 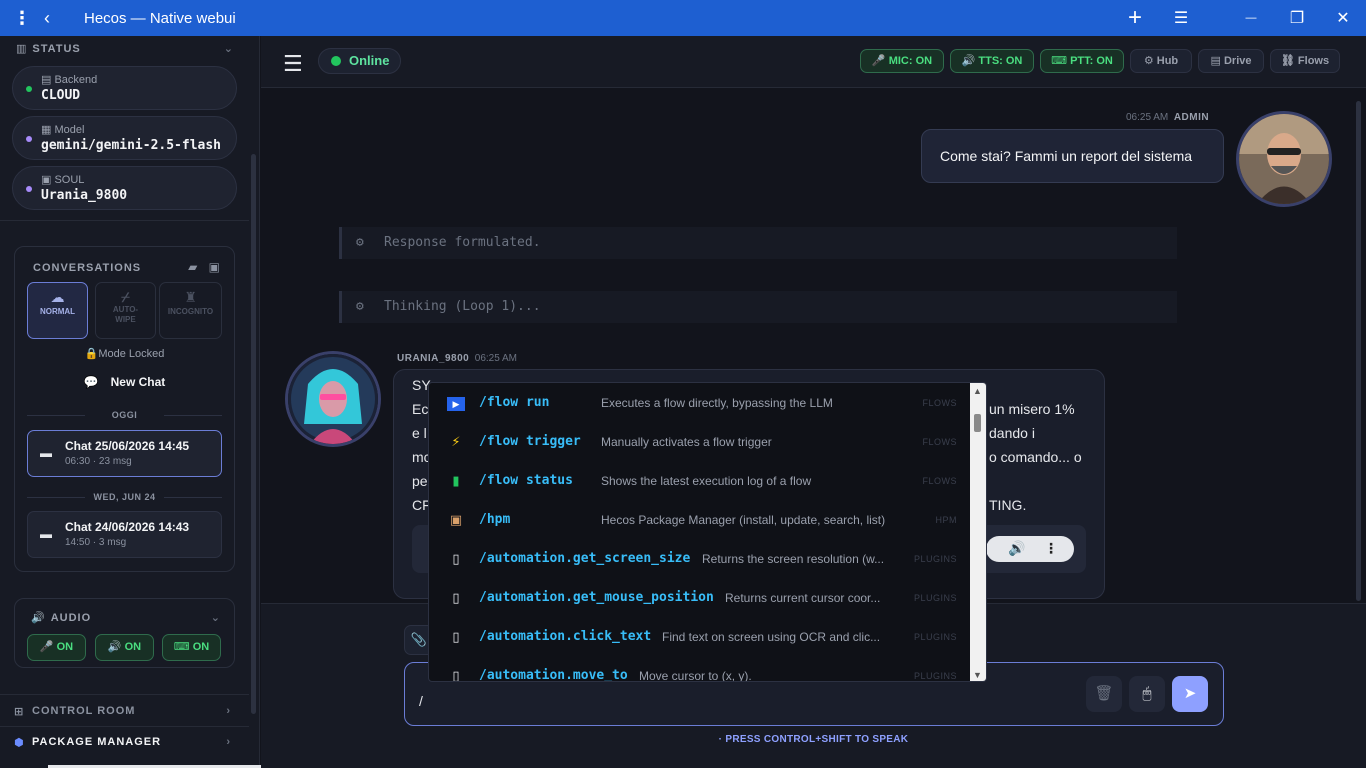 I want to click on lightning-icon: ⚡, so click(x=456, y=441).